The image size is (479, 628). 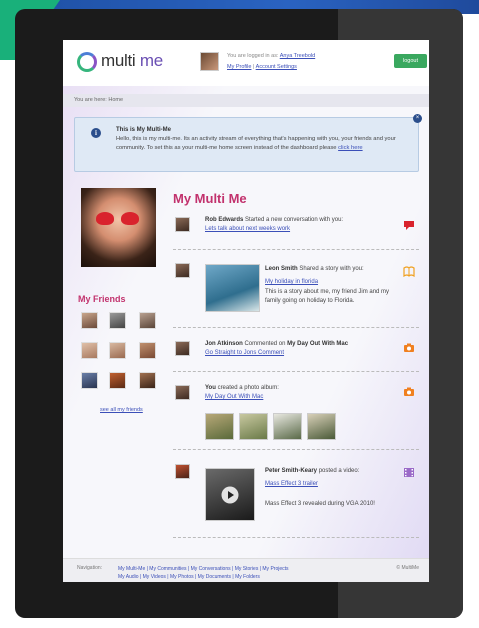 What do you see at coordinates (331, 269) in the screenshot?
I see `feed-action: Shared a story with you:` at bounding box center [331, 269].